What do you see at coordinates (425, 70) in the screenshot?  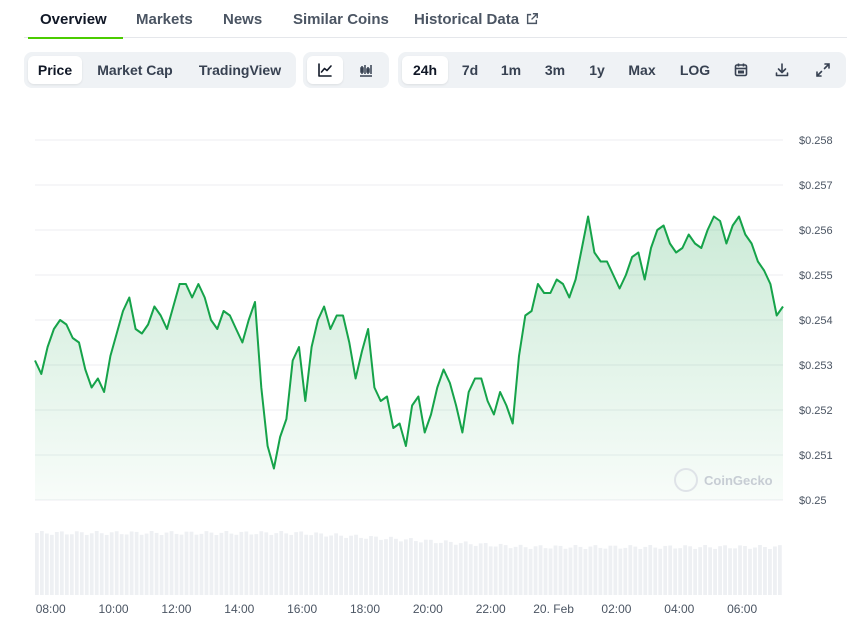 I see `range-24h-button: 24h` at bounding box center [425, 70].